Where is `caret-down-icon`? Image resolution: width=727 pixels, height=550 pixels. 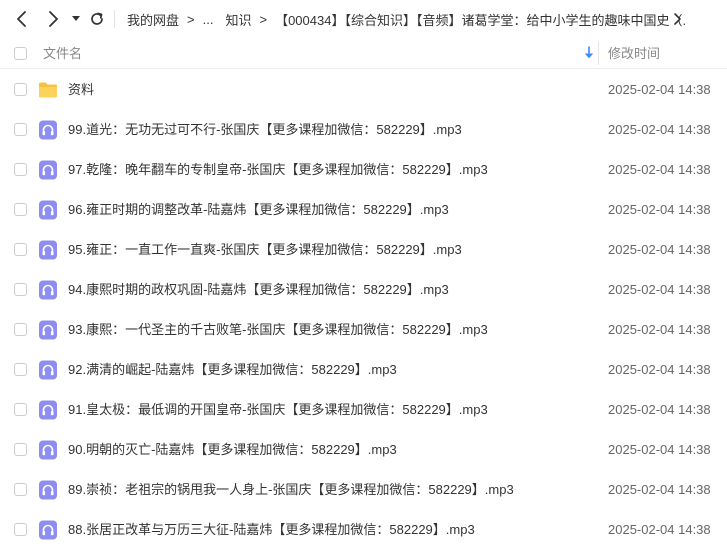
caret-down-icon is located at coordinates (76, 18).